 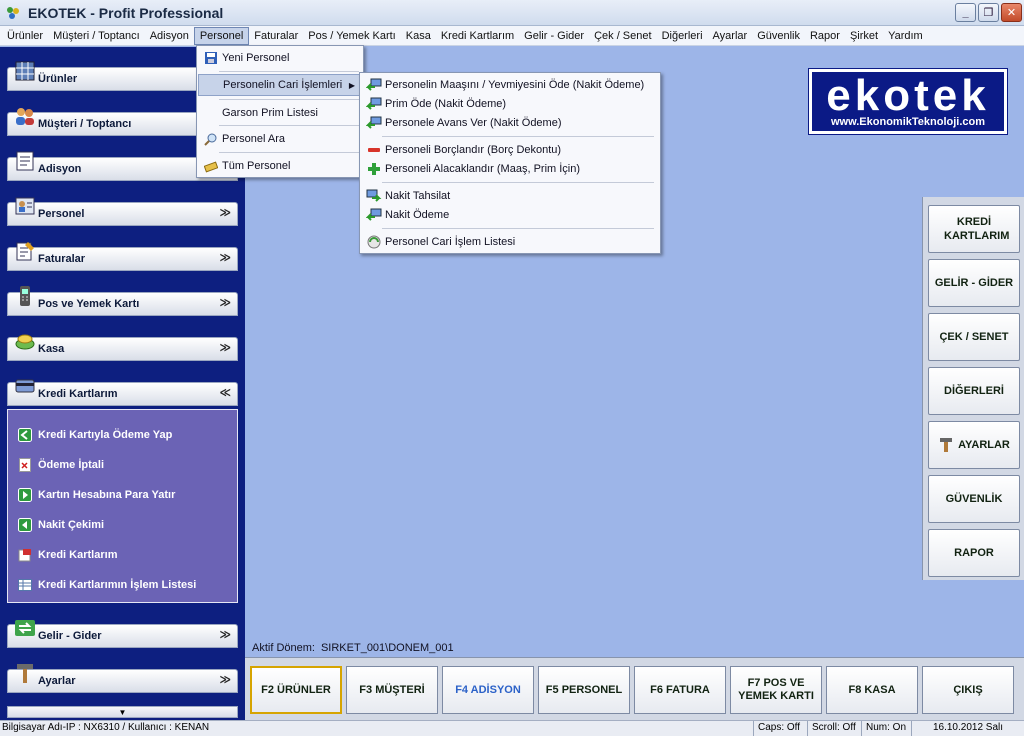 I want to click on yeni-personel-item: Yeni Personel, so click(x=280, y=58).